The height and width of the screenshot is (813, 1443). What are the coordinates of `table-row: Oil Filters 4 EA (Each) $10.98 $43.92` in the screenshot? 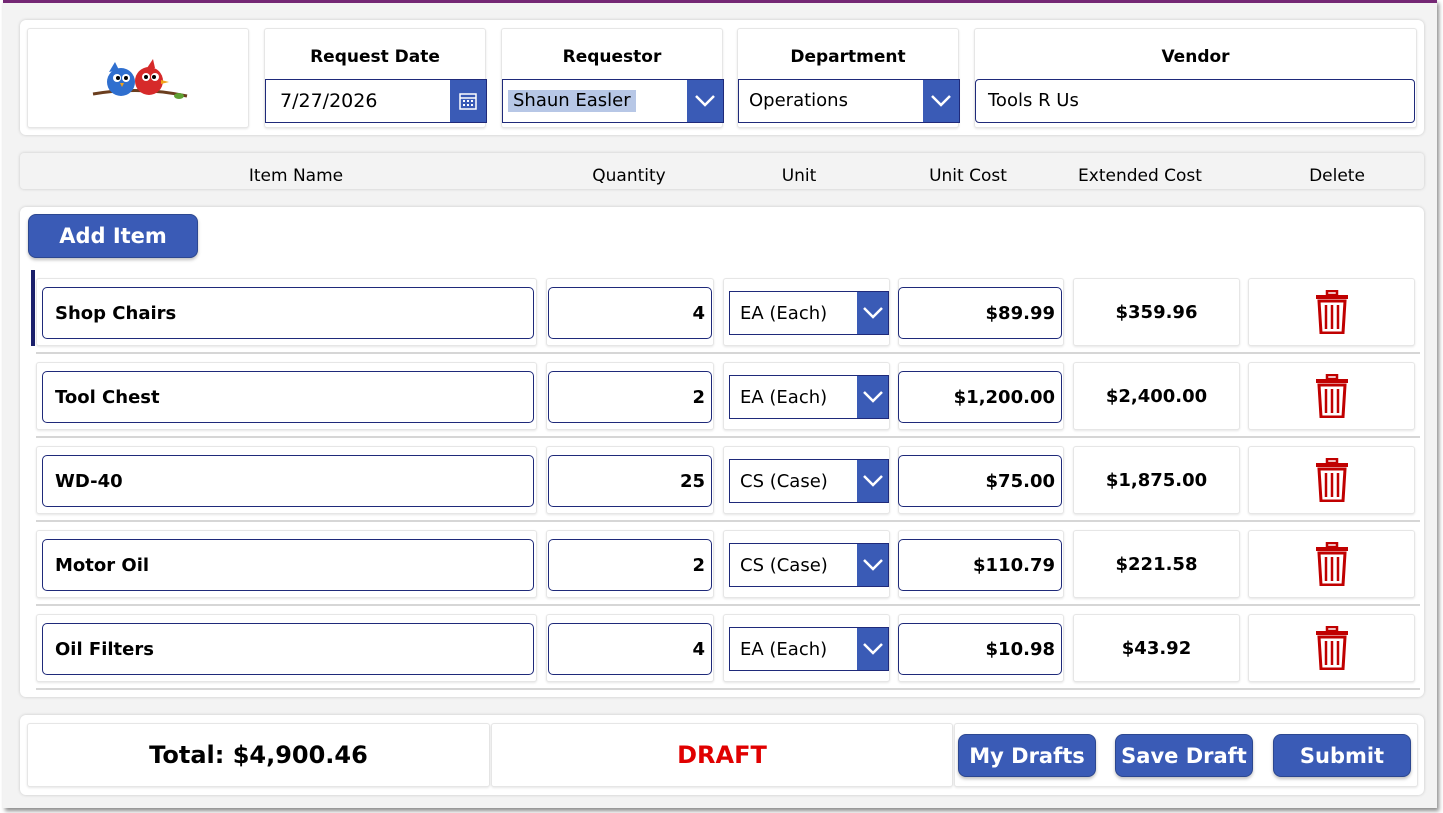 It's located at (728, 648).